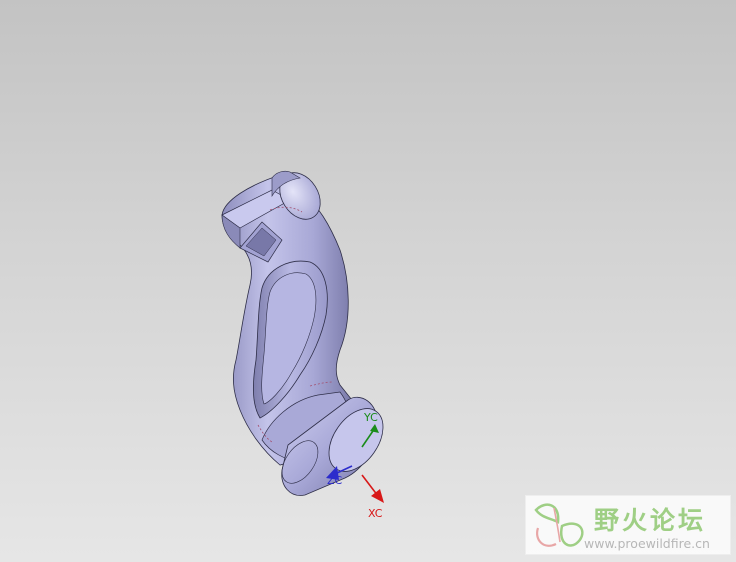  Describe the element at coordinates (559, 525) in the screenshot. I see `butterfly-icon` at that location.